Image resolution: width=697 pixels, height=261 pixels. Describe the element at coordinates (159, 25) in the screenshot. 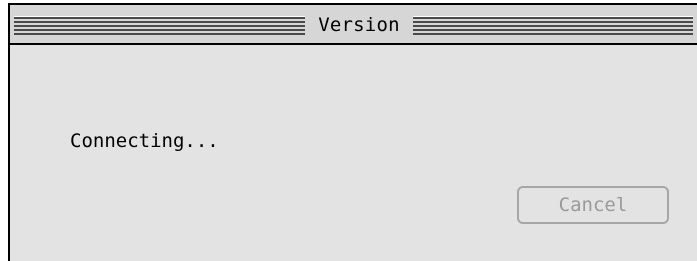

I see `title-bar-stripes-left` at that location.